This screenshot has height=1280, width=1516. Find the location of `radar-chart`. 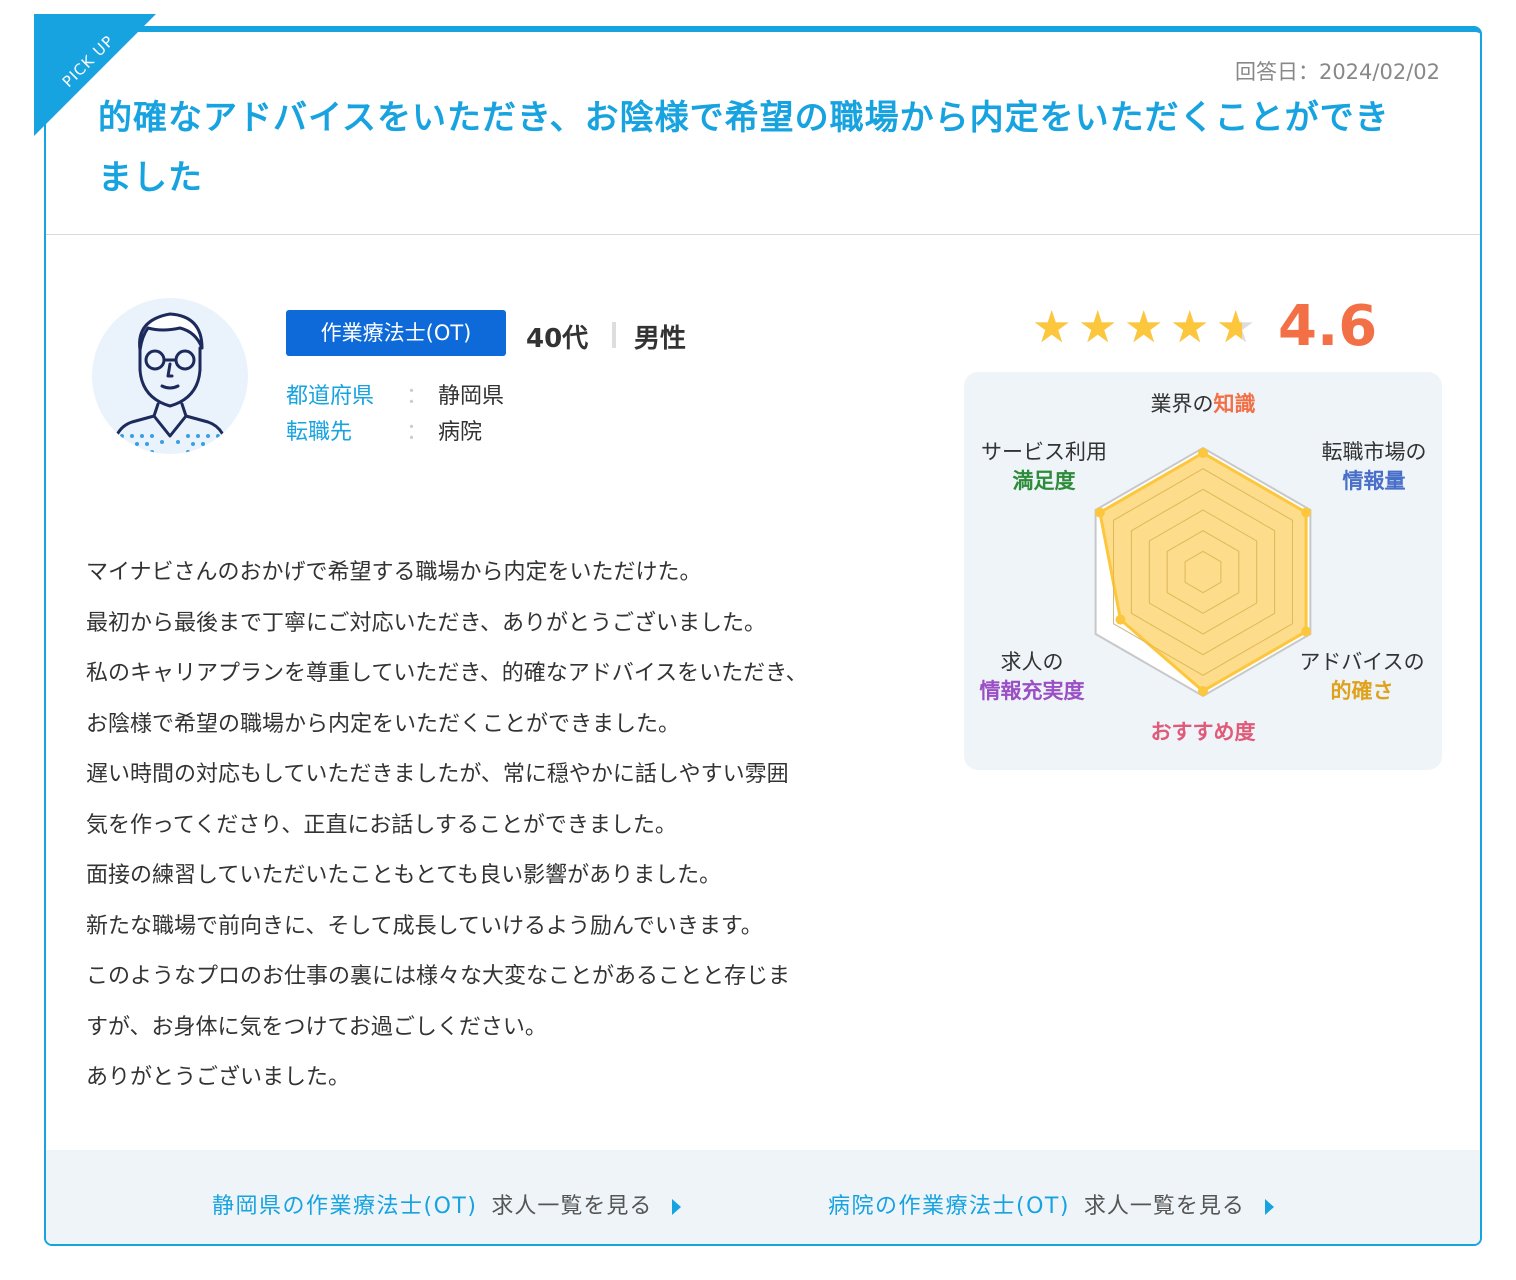

radar-chart is located at coordinates (1203, 572).